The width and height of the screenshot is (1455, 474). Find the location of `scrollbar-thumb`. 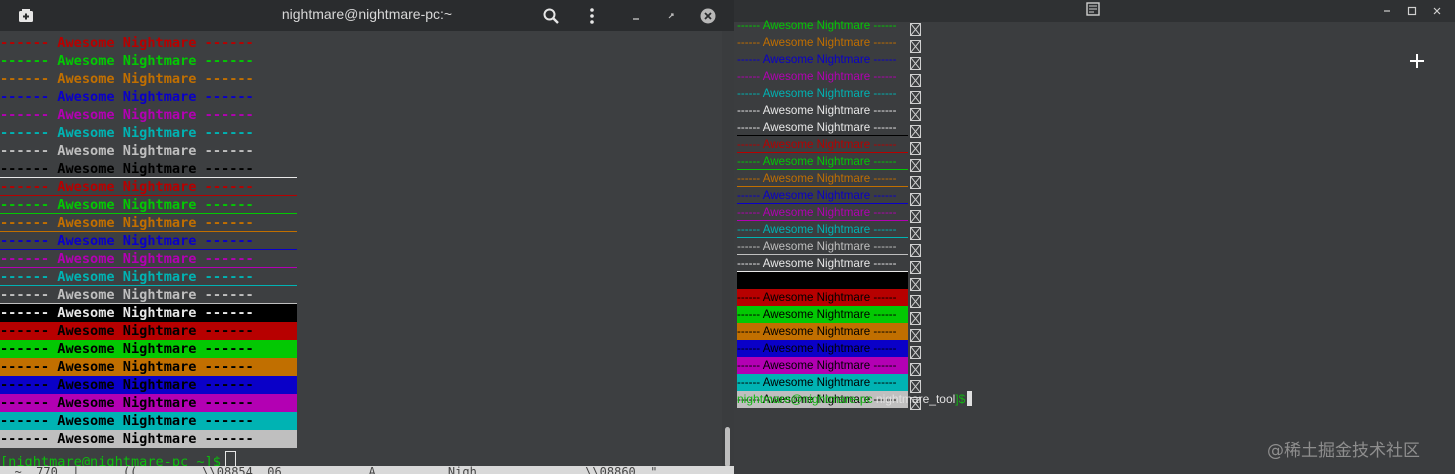

scrollbar-thumb is located at coordinates (727, 447).